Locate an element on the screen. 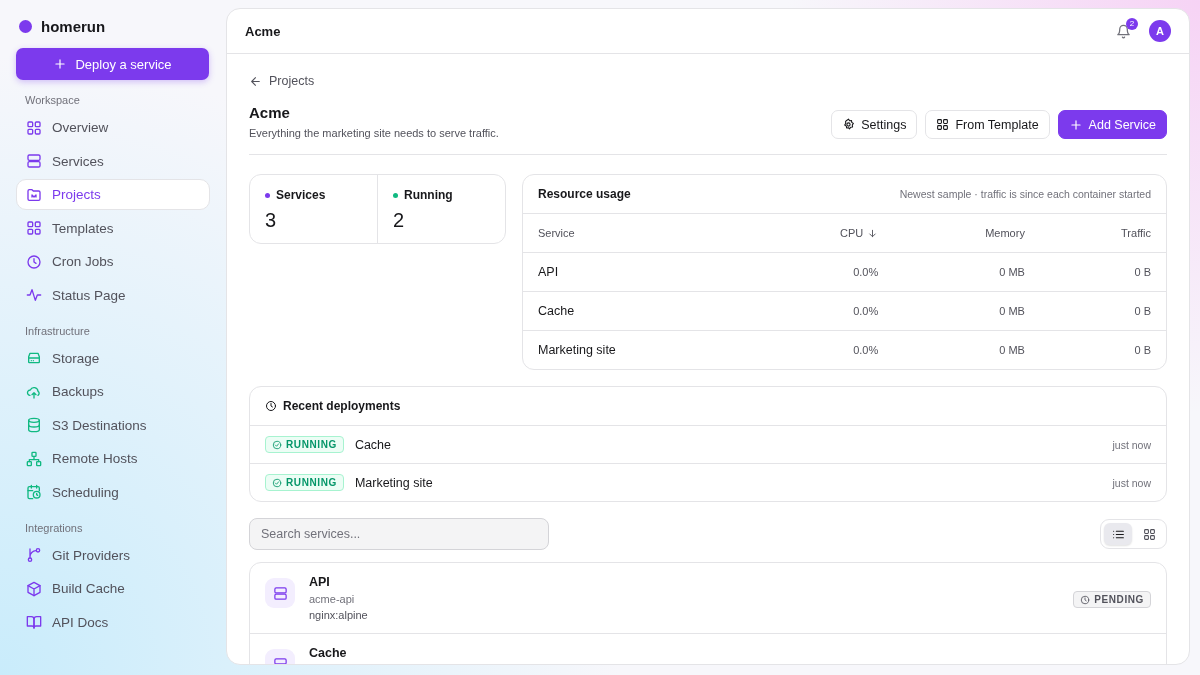  section-title: Integrations is located at coordinates (54, 527).